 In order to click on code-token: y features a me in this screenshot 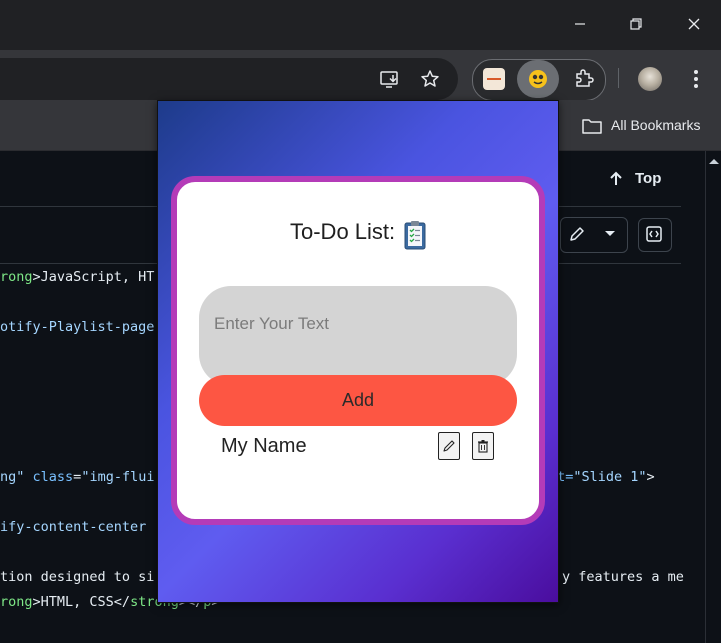, I will do `click(623, 577)`.